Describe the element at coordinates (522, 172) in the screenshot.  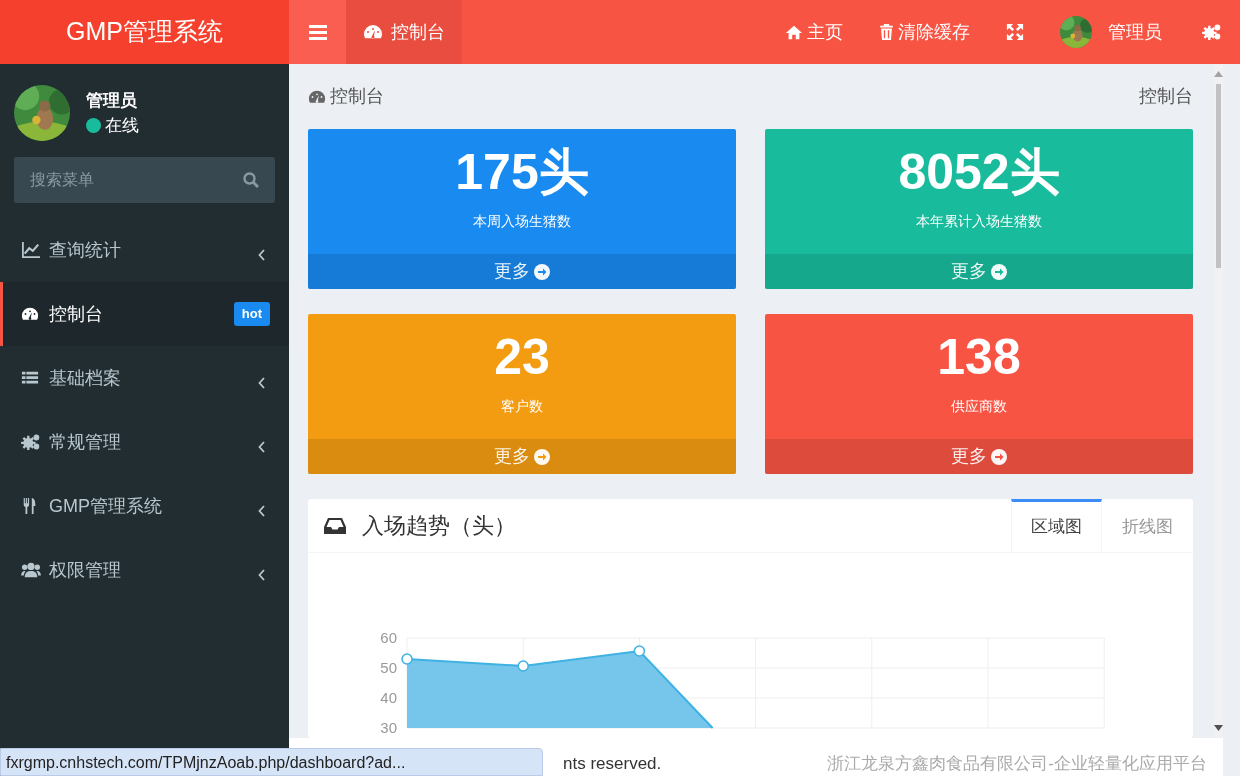
I see `stat-value: 175头` at that location.